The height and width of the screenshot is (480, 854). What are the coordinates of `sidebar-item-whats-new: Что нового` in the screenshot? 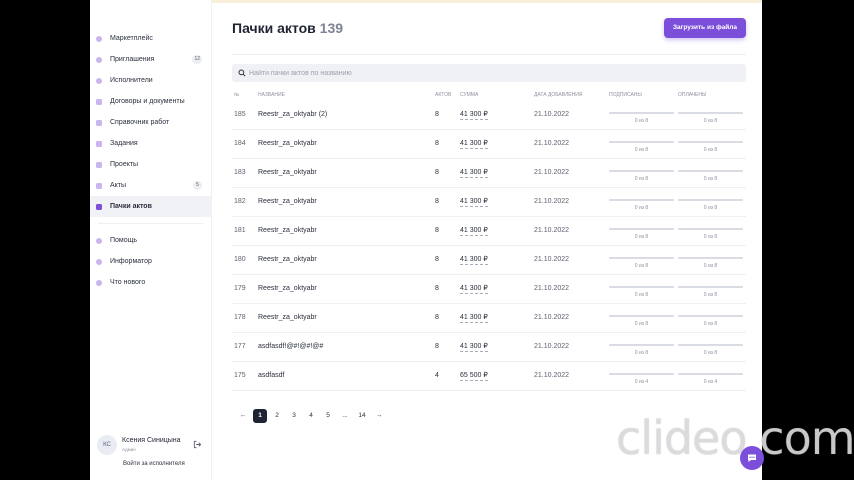 It's located at (151, 282).